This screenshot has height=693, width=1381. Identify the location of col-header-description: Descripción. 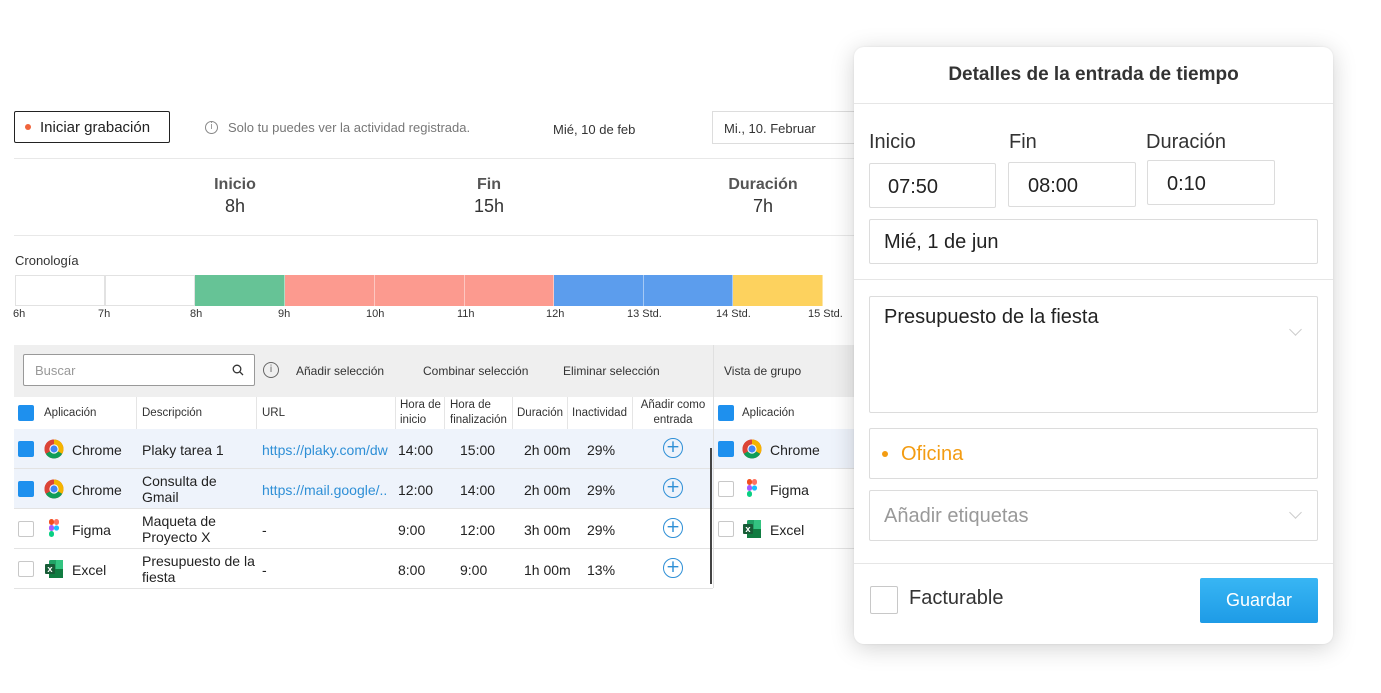
(172, 413).